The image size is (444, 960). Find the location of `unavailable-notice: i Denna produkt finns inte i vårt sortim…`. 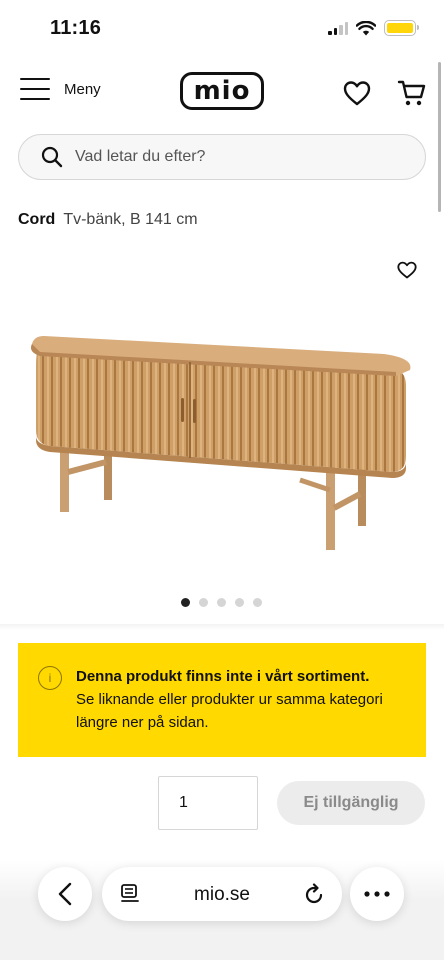

unavailable-notice: i Denna produkt finns inte i vårt sortim… is located at coordinates (222, 700).